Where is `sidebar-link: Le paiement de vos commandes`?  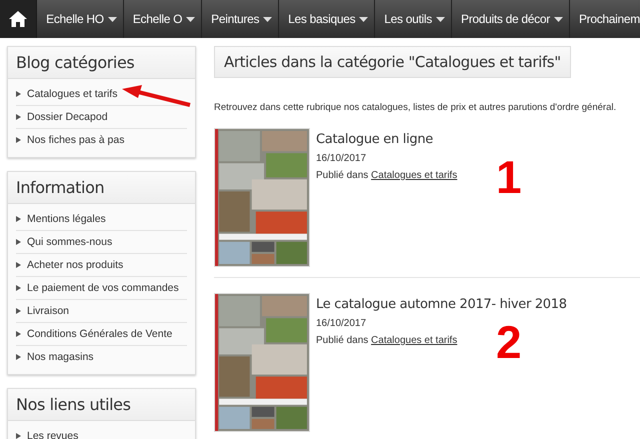
sidebar-link: Le paiement de vos commandes is located at coordinates (103, 288).